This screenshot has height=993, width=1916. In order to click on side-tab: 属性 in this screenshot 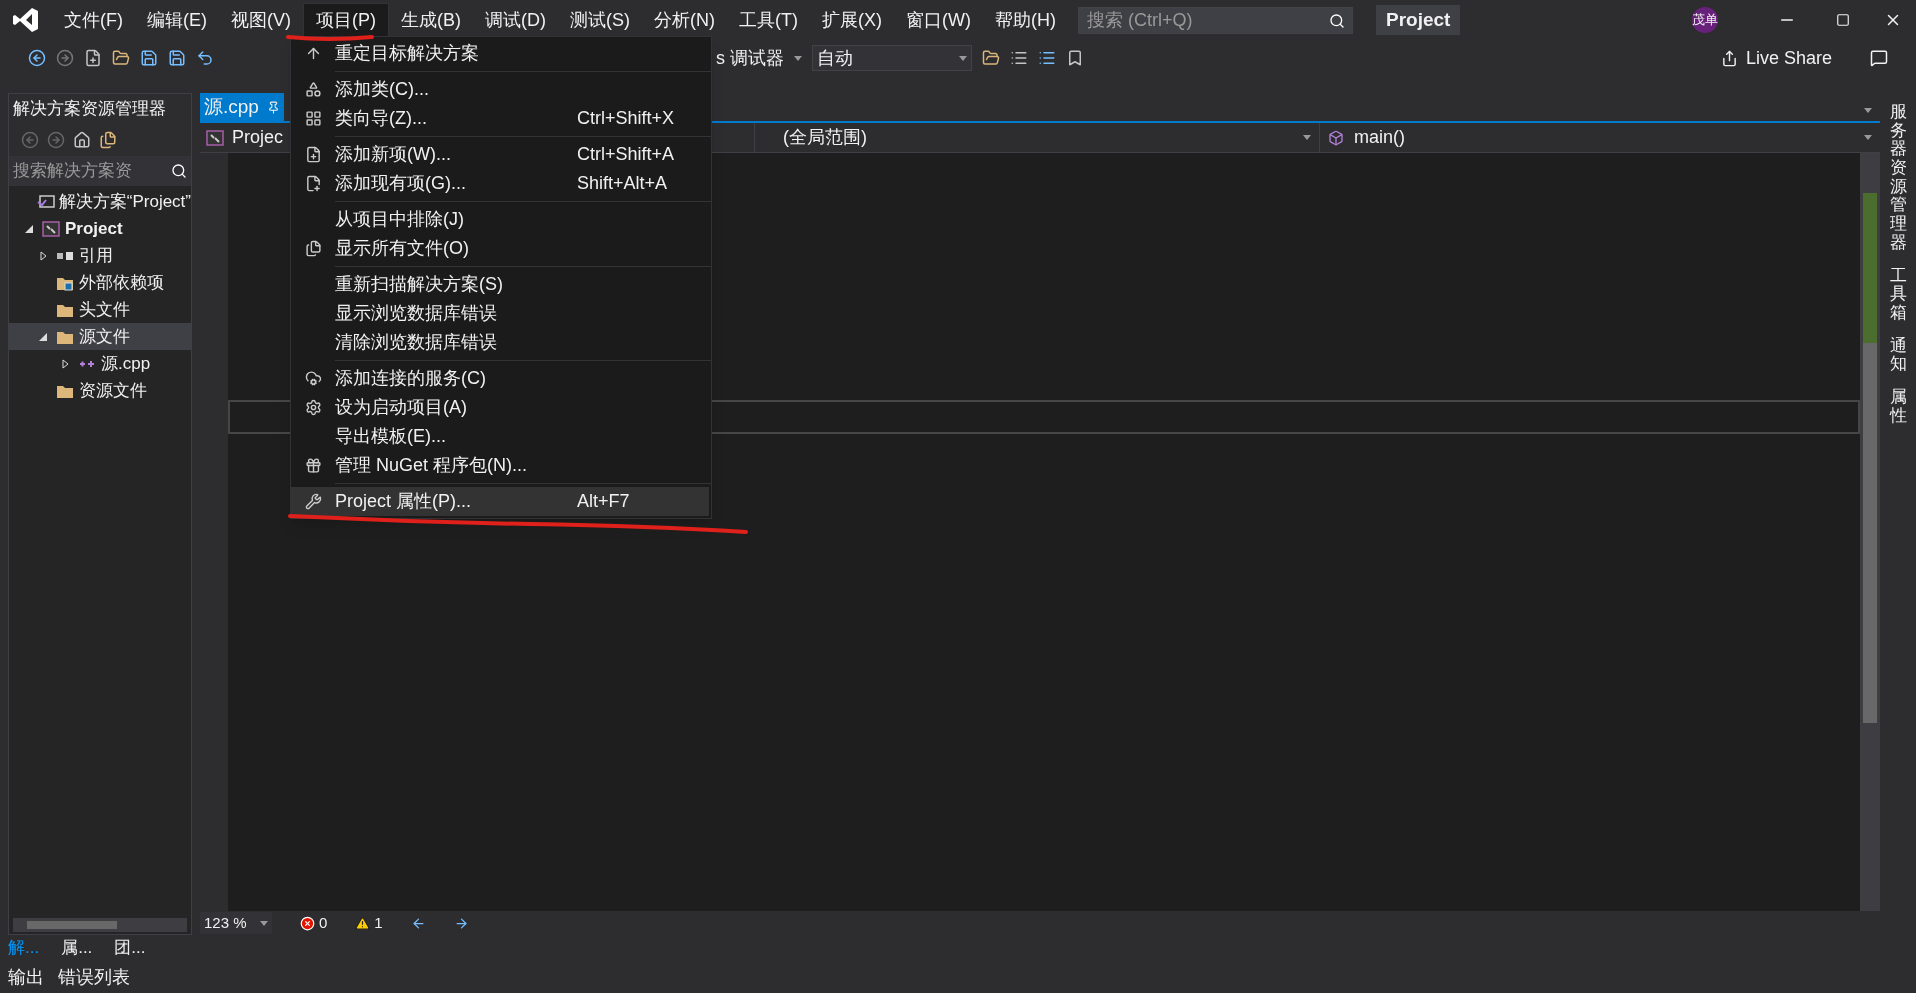, I will do `click(1898, 406)`.